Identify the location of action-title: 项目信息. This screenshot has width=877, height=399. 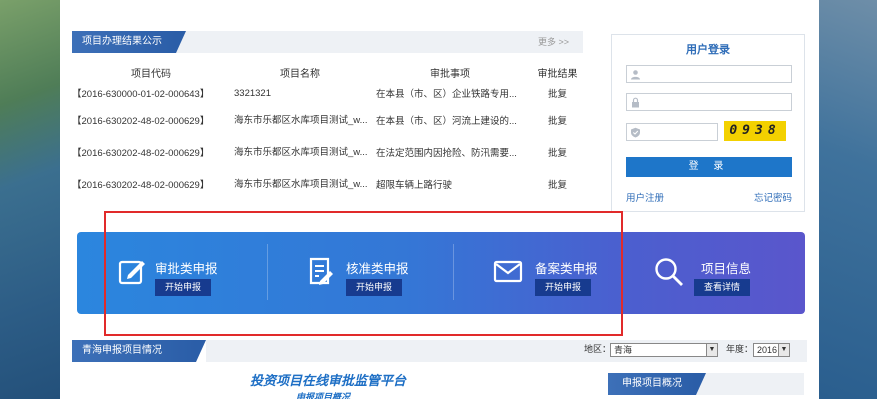
(726, 269).